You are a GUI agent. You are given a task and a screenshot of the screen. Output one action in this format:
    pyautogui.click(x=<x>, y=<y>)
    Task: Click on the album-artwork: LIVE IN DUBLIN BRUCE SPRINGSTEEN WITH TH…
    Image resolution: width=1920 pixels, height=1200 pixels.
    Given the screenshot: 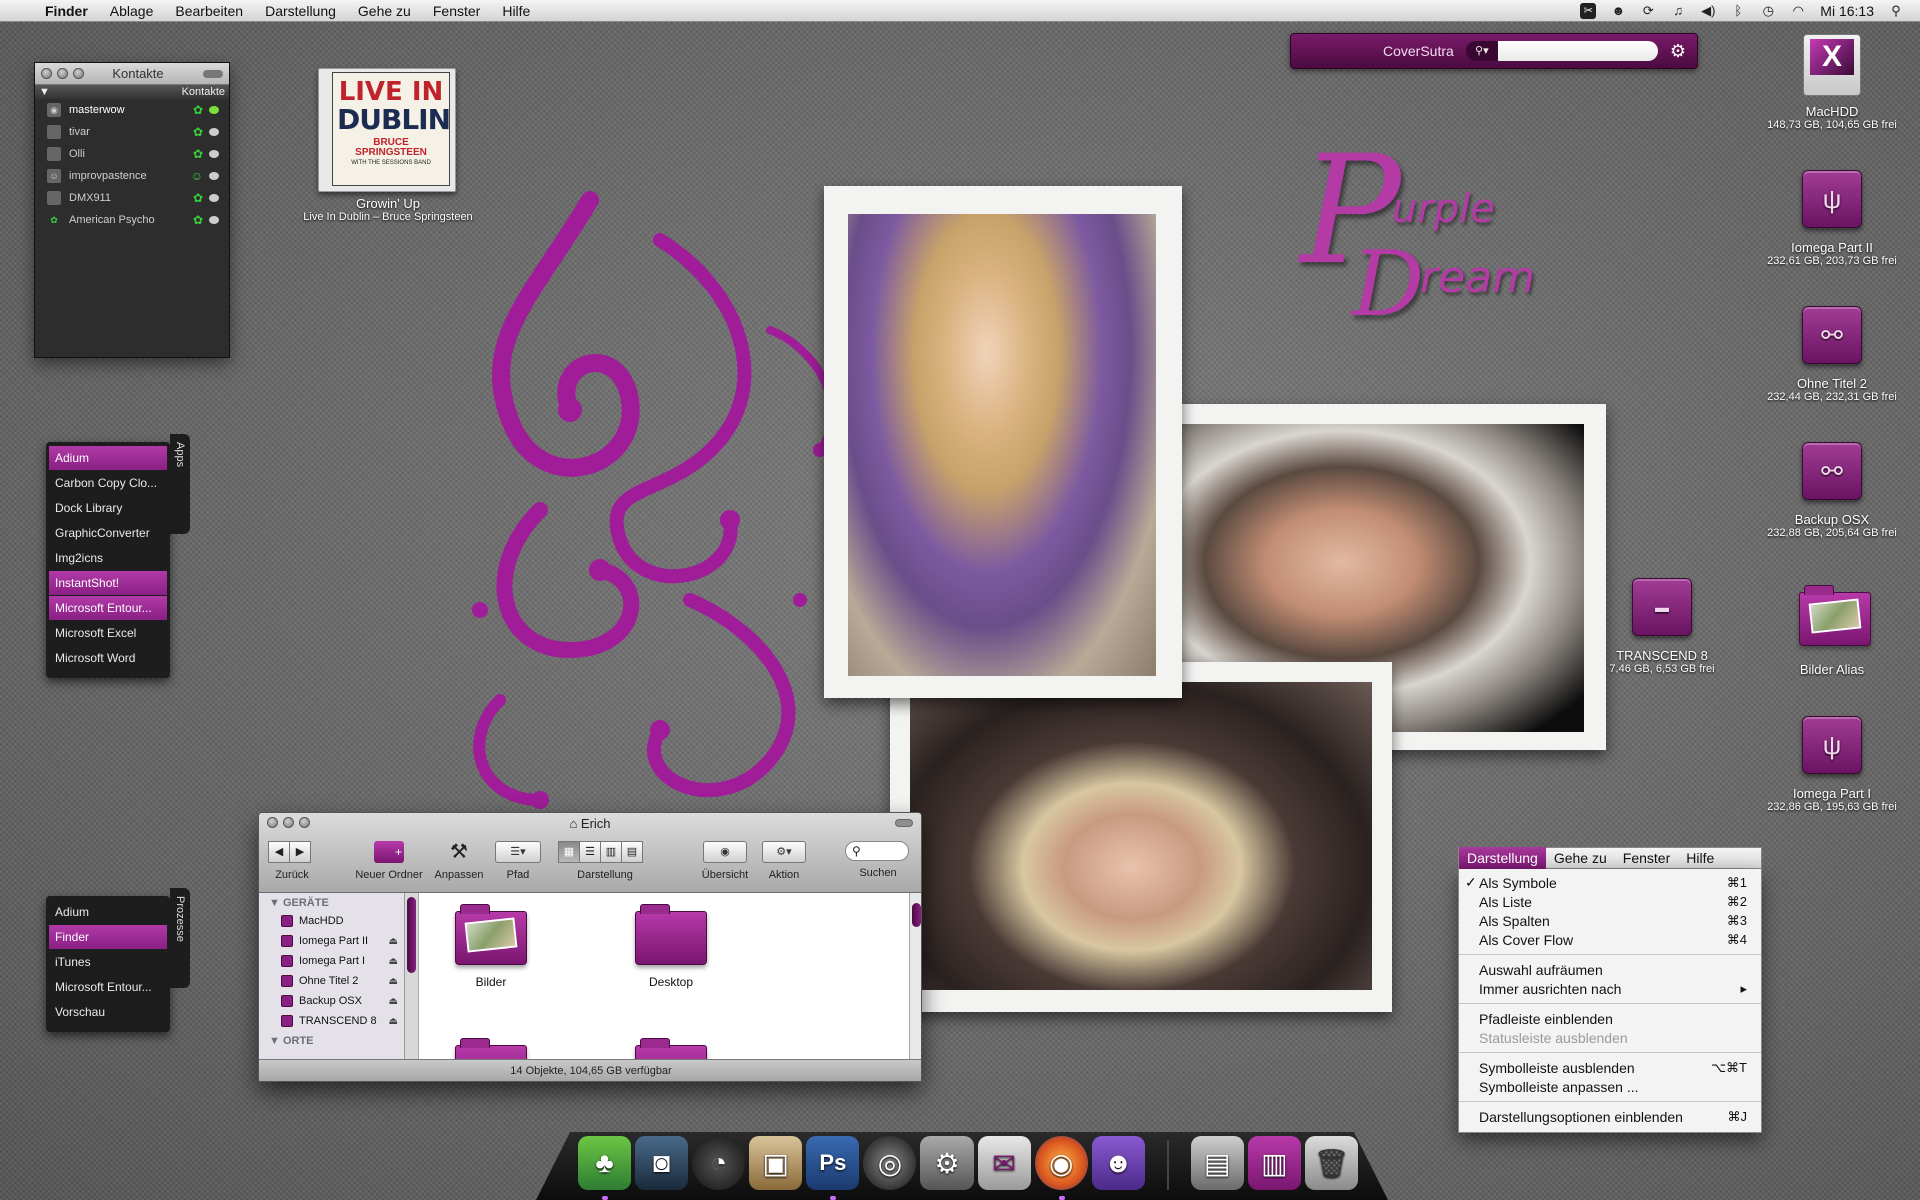 What is the action you would take?
    pyautogui.click(x=387, y=130)
    